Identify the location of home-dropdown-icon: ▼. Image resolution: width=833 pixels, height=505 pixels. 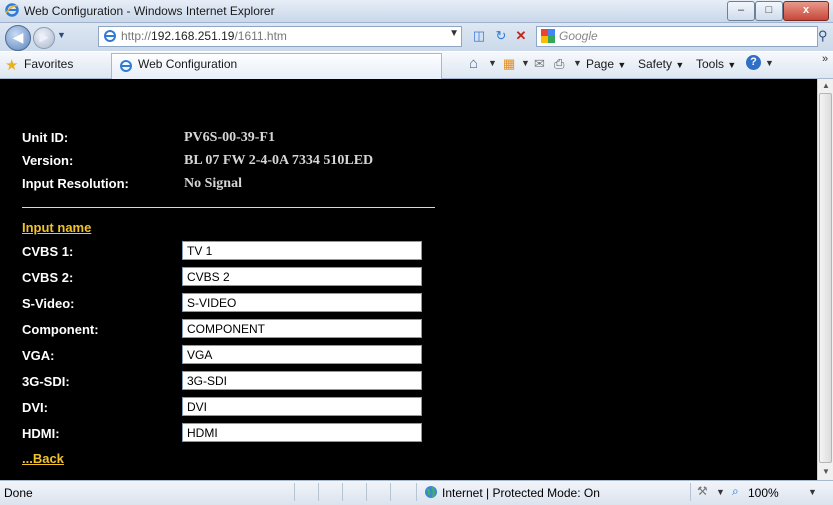
(492, 63).